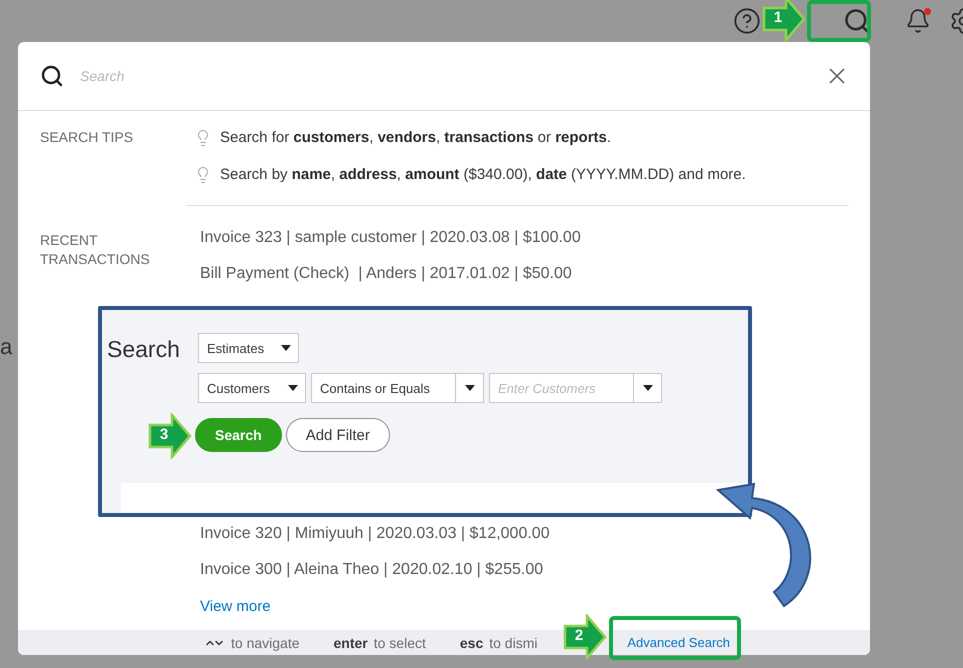 The width and height of the screenshot is (963, 668). Describe the element at coordinates (52, 76) in the screenshot. I see `search-icon` at that location.